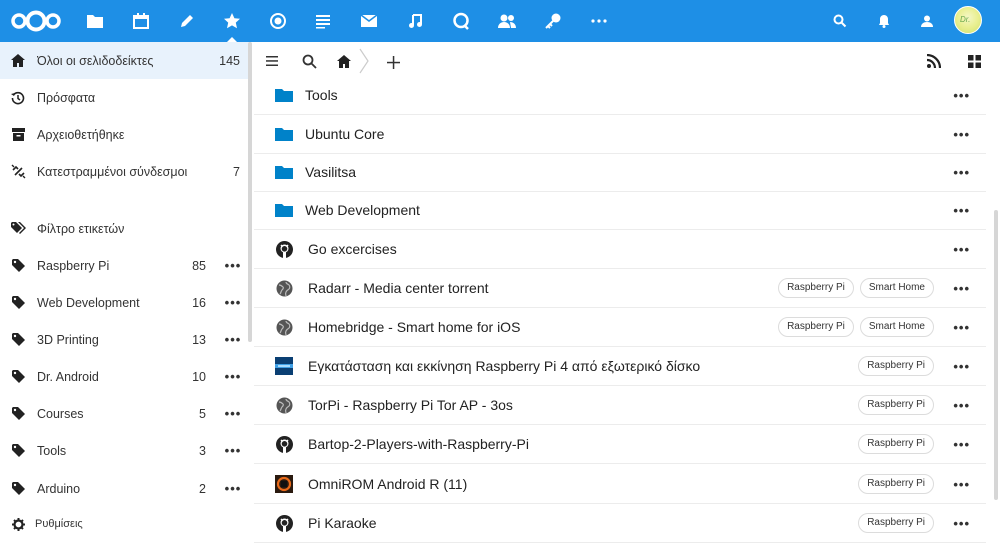  I want to click on sidebar-tag-tools: Tools 3 •••, so click(125, 450).